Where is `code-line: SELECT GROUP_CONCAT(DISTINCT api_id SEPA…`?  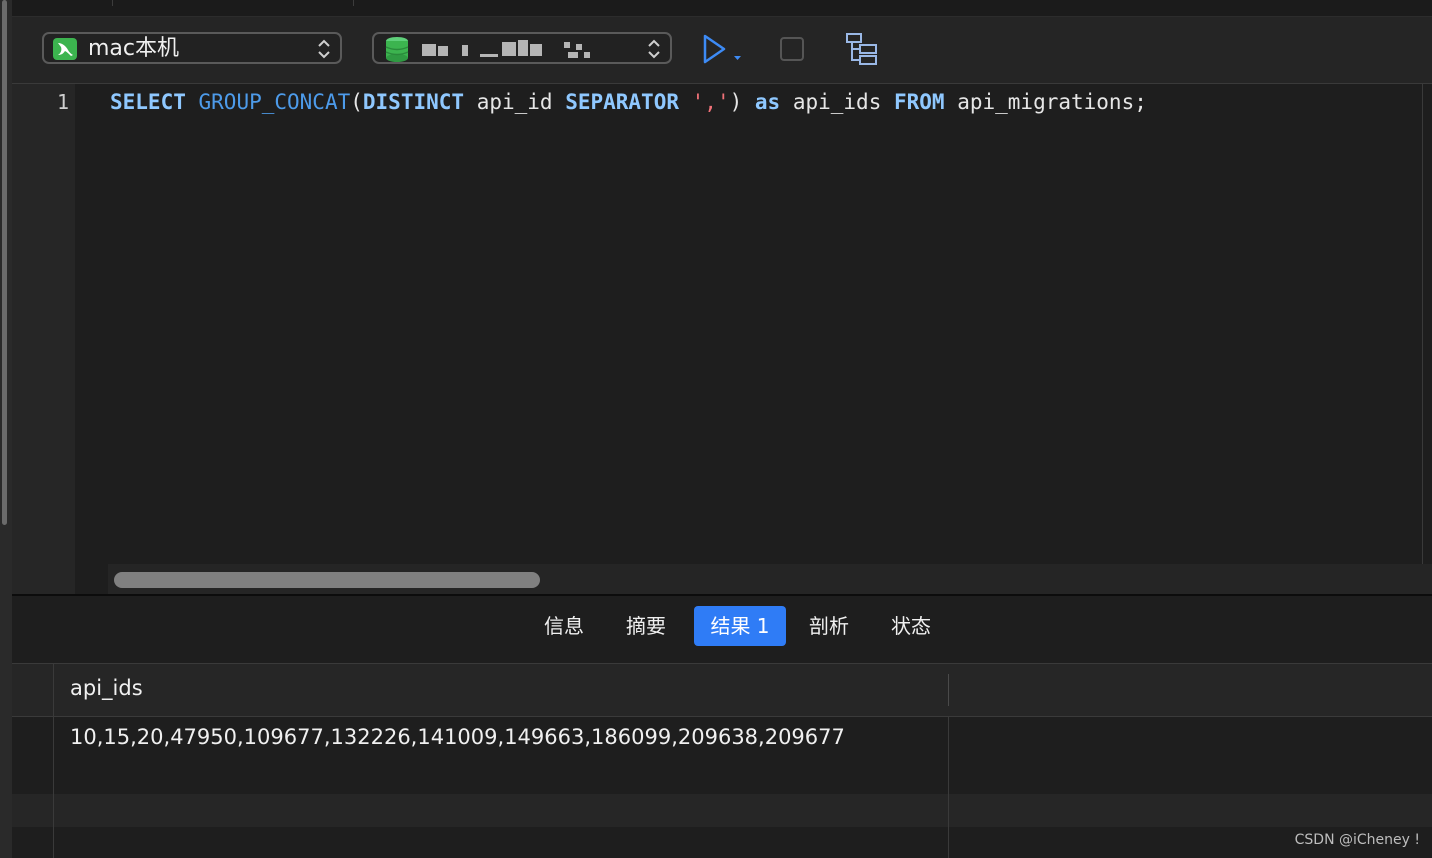
code-line: SELECT GROUP_CONCAT(DISTINCT api_id SEPA… is located at coordinates (628, 102).